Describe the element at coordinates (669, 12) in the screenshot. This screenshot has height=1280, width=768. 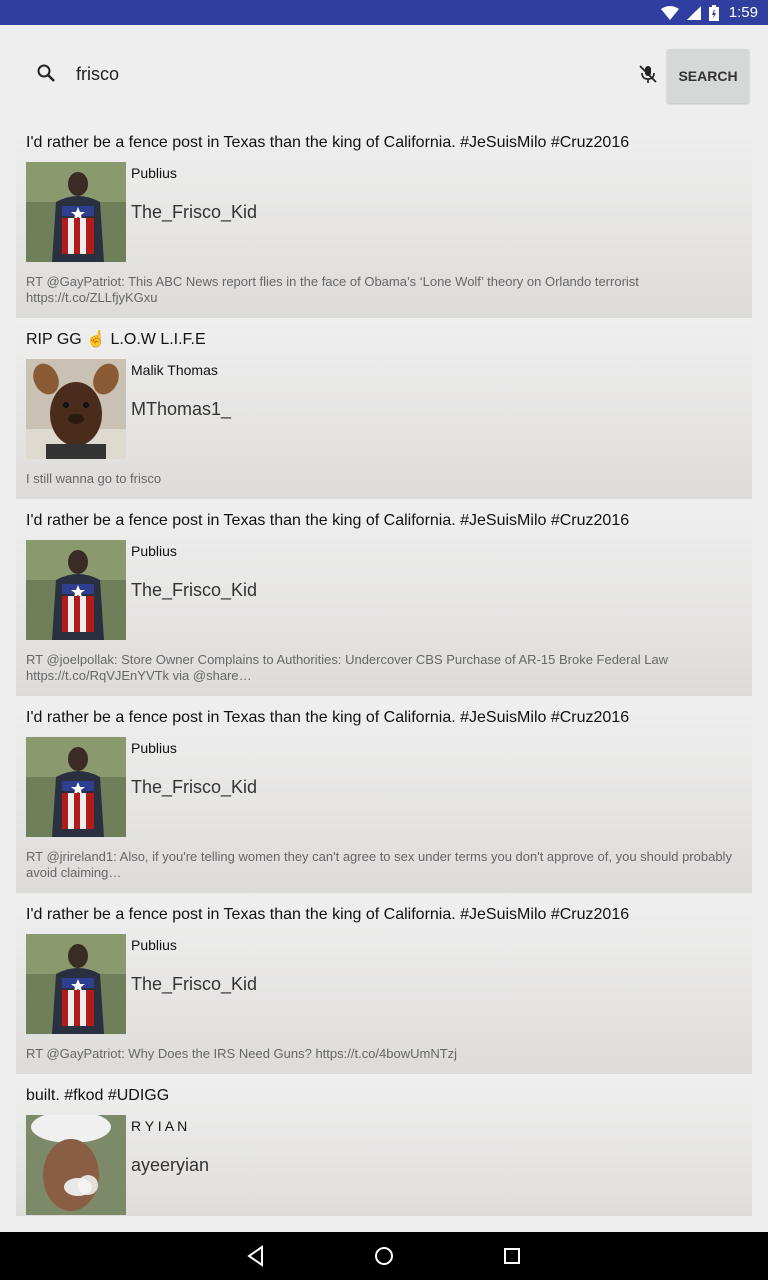
I see `wifi-icon` at that location.